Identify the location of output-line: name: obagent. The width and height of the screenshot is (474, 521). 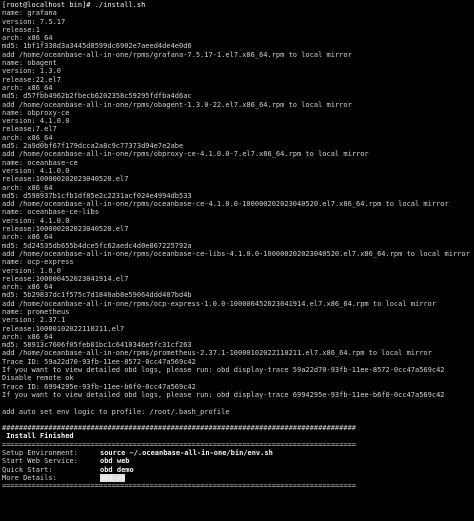
(29, 63).